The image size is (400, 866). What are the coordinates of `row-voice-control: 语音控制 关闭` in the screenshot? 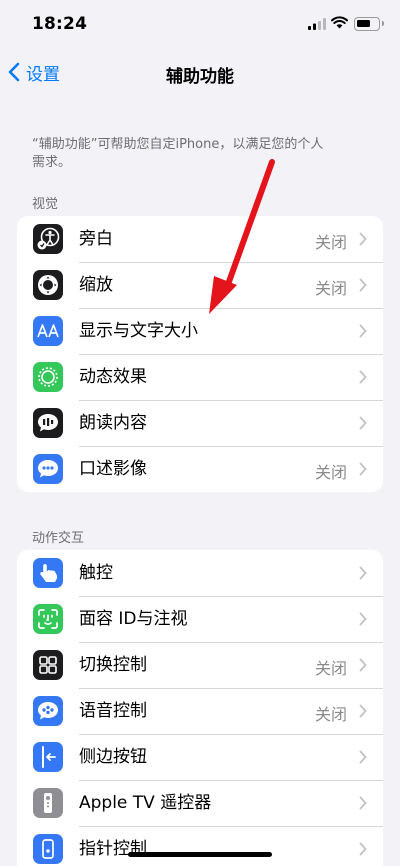 It's located at (200, 711).